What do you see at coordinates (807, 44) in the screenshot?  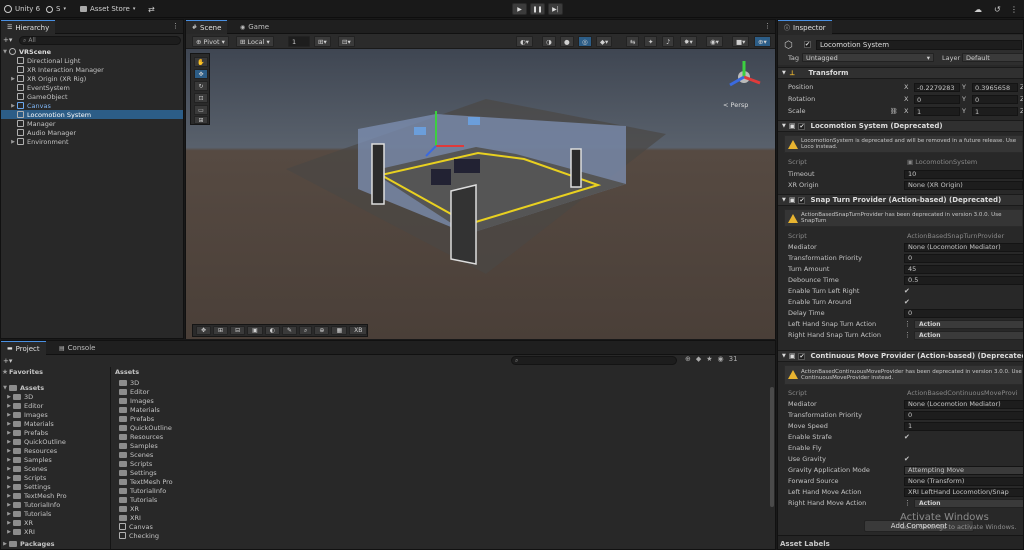 I see `object-active-checkbox: ✔` at bounding box center [807, 44].